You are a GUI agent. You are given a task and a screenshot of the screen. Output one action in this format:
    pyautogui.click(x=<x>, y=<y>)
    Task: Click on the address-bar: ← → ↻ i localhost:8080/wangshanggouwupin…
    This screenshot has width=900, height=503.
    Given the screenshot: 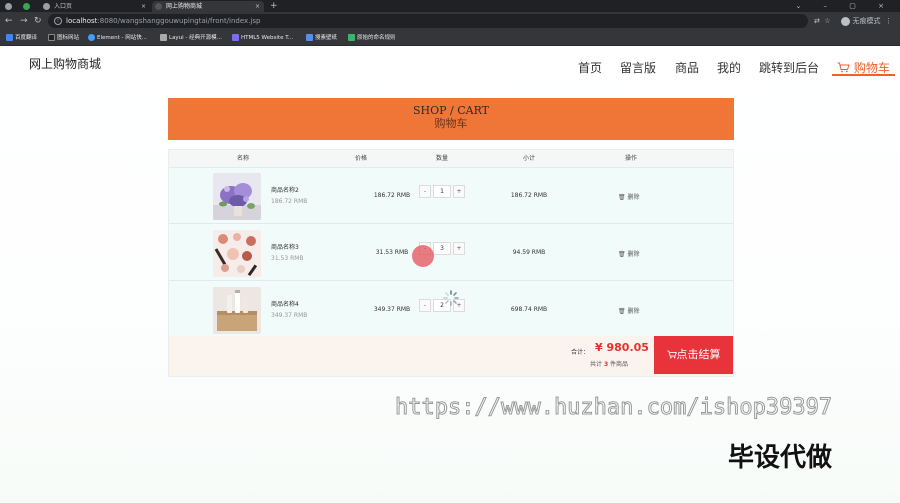 What is the action you would take?
    pyautogui.click(x=450, y=21)
    